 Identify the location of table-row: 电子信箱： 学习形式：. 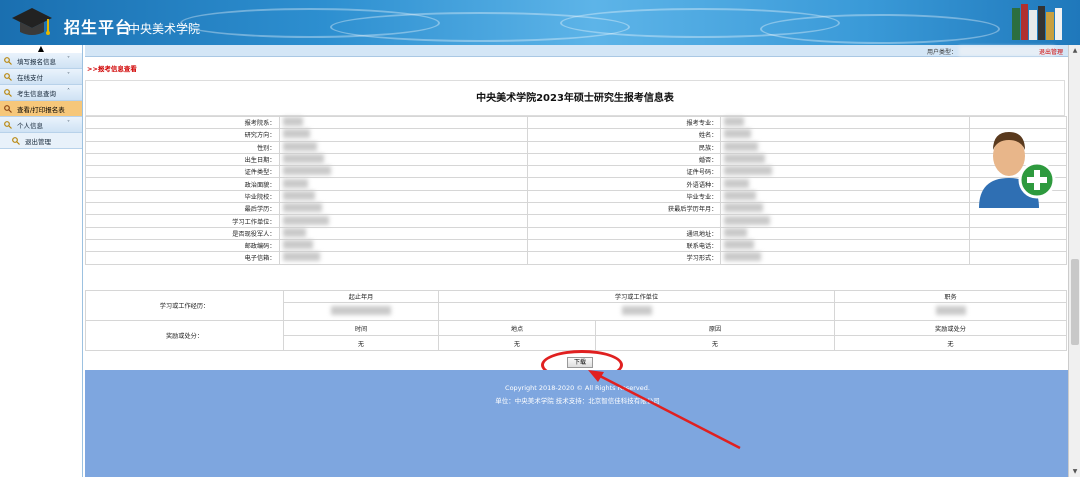
(576, 258).